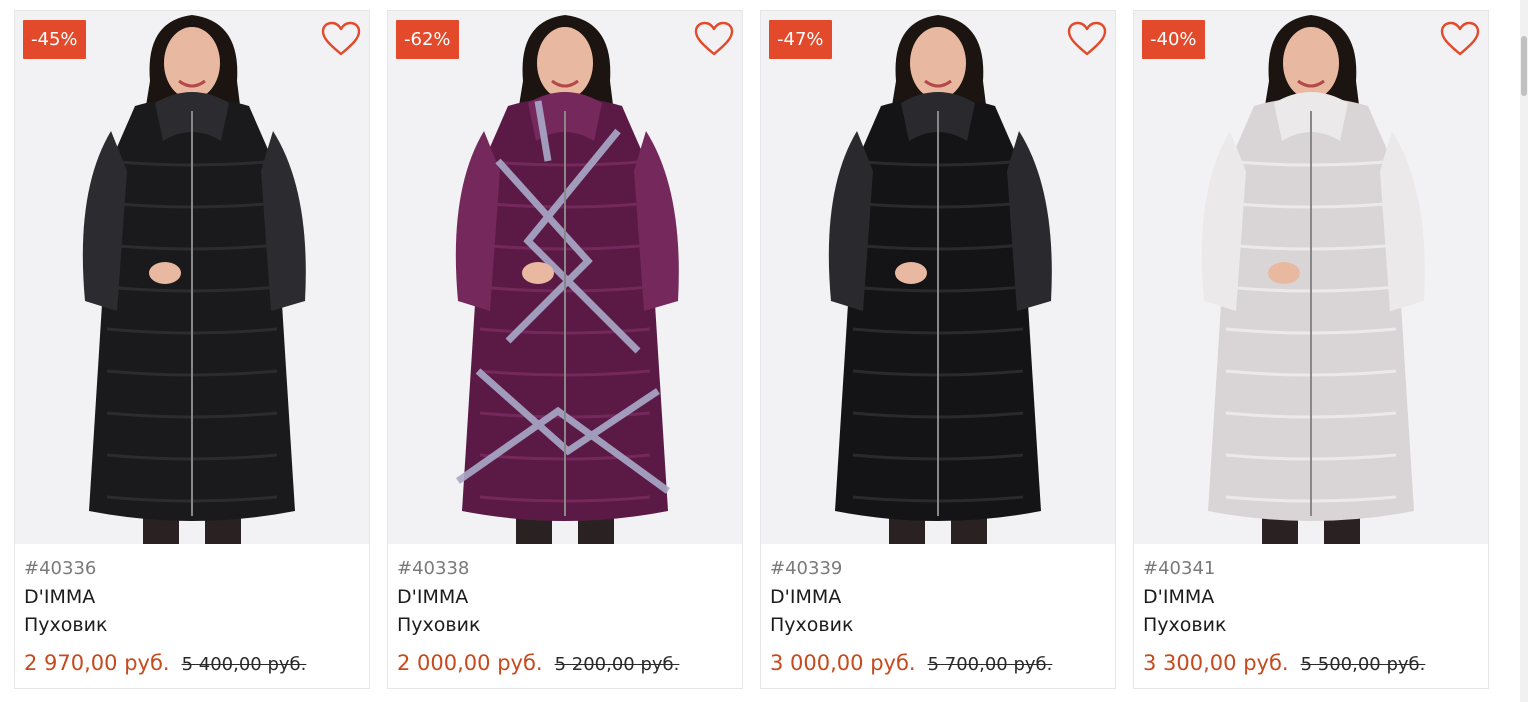  What do you see at coordinates (1363, 664) in the screenshot?
I see `old-price: 5 500,00 руб.` at bounding box center [1363, 664].